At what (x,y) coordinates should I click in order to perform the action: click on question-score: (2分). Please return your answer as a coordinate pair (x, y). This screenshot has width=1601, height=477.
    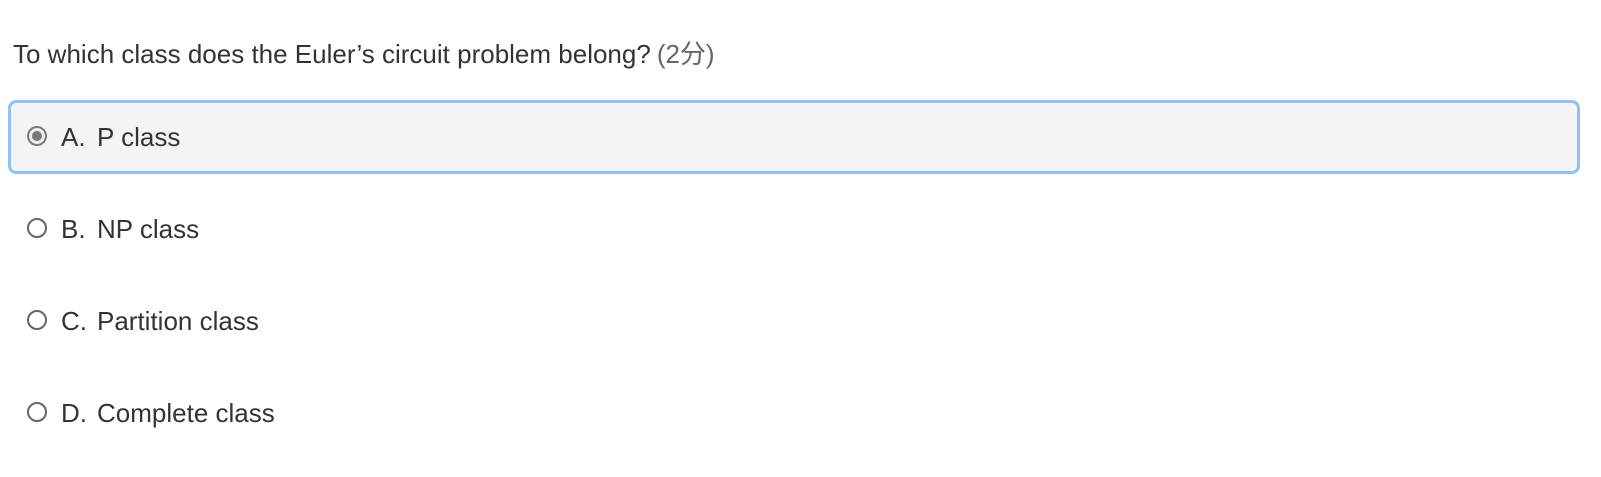
    Looking at the image, I should click on (685, 54).